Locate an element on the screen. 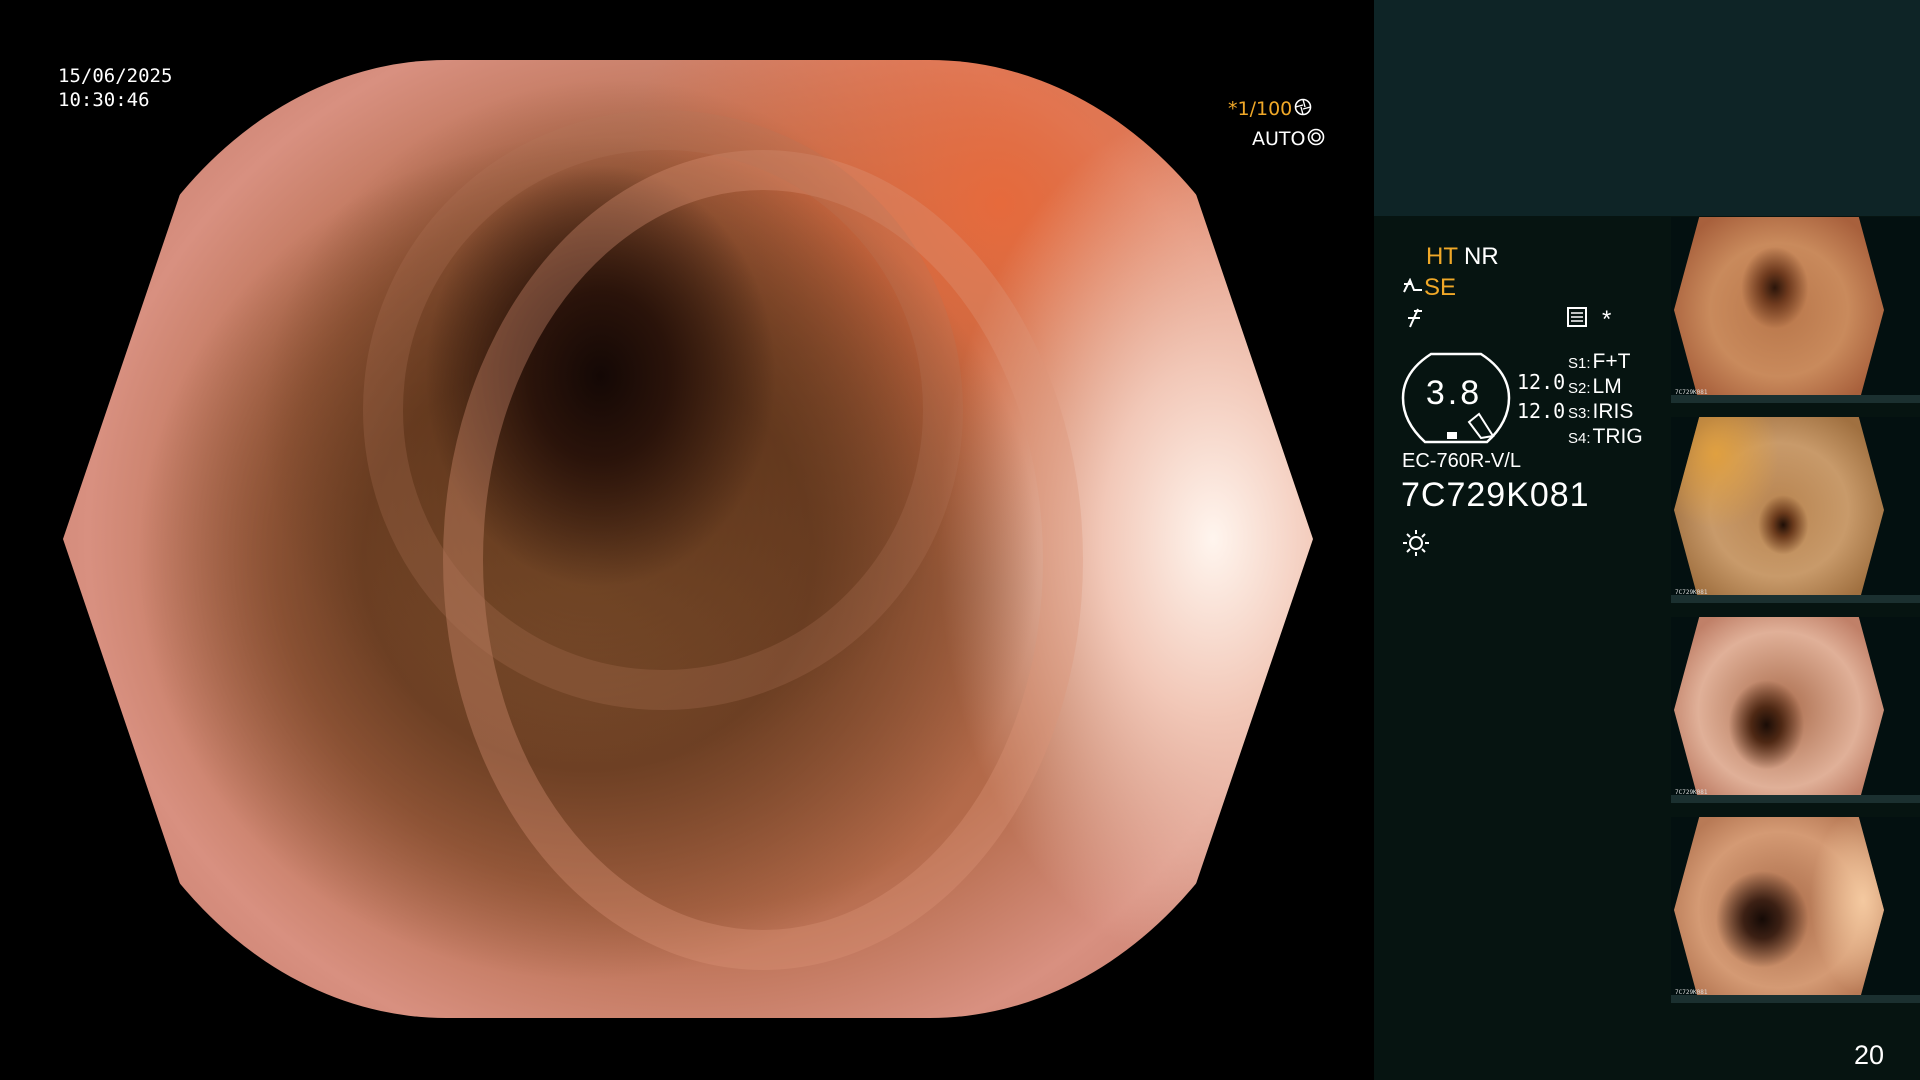  switch-s4: S4:TRIG is located at coordinates (1605, 437).